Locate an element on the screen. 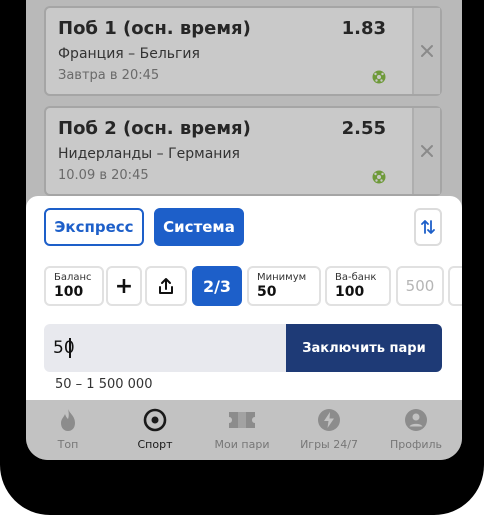 This screenshot has height=517, width=487. fire-icon is located at coordinates (68, 420).